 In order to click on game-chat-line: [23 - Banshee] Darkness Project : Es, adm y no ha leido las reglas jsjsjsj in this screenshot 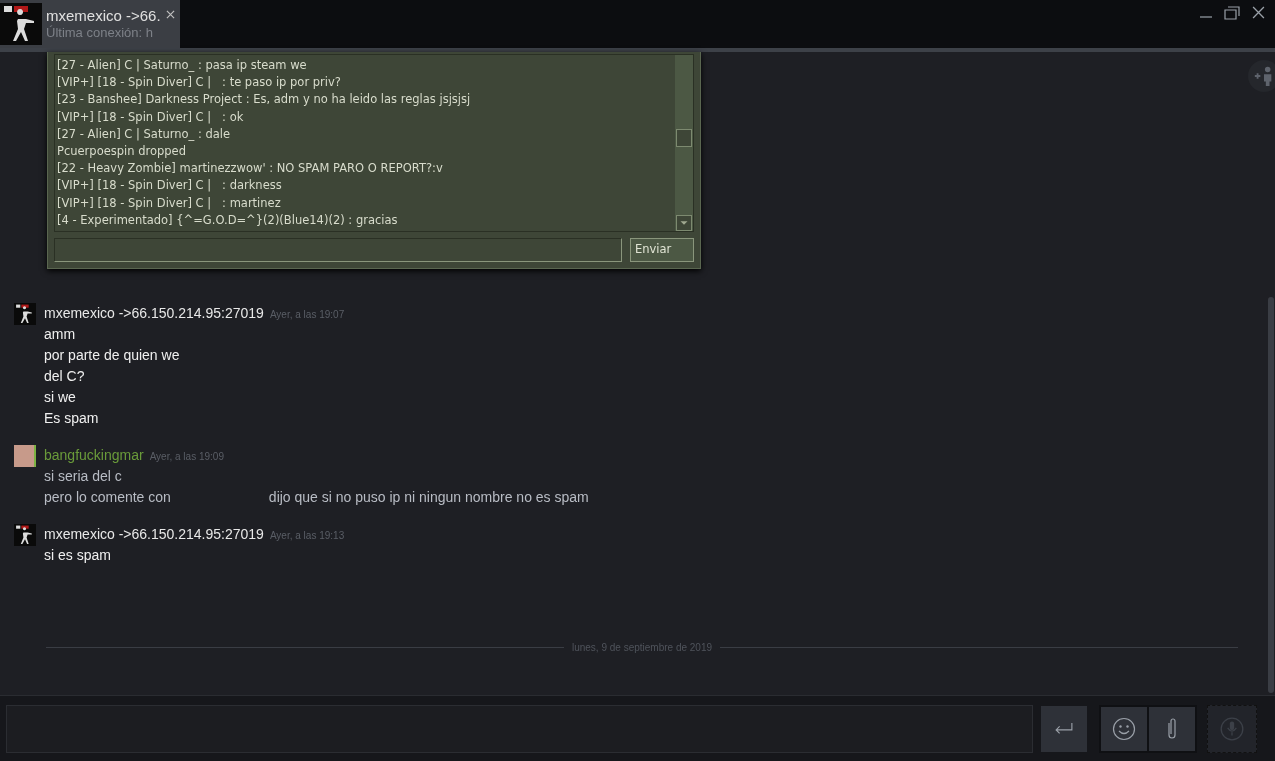, I will do `click(264, 100)`.